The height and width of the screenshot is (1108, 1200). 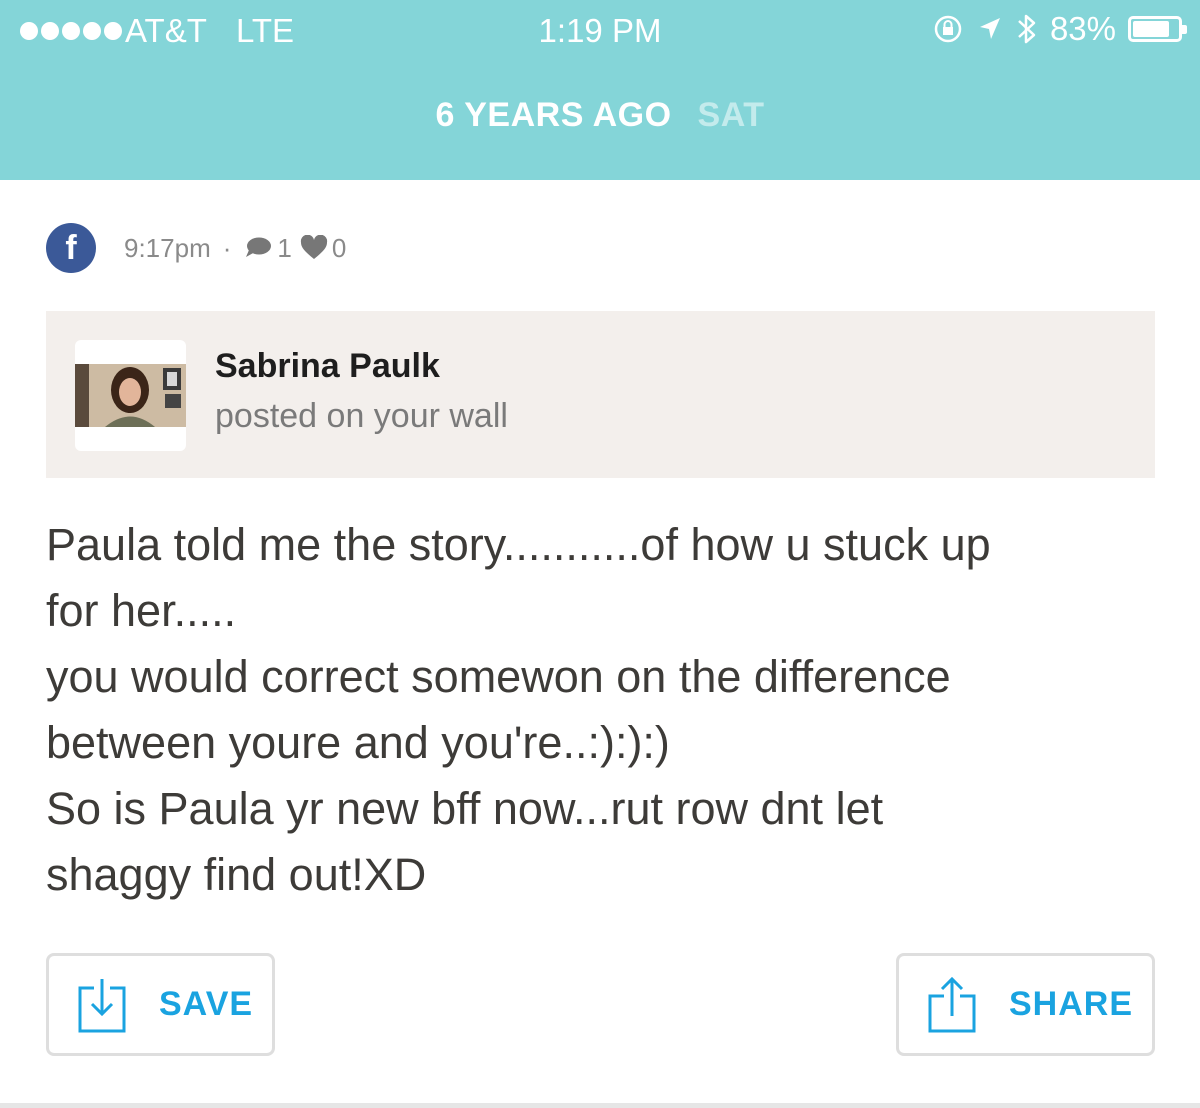 I want to click on download-icon, so click(x=102, y=1005).